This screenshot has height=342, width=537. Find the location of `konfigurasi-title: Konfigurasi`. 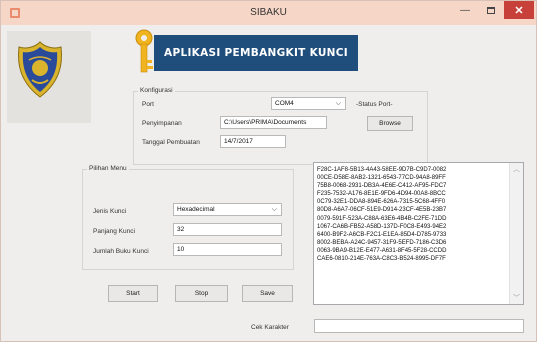

konfigurasi-title: Konfigurasi is located at coordinates (156, 90).